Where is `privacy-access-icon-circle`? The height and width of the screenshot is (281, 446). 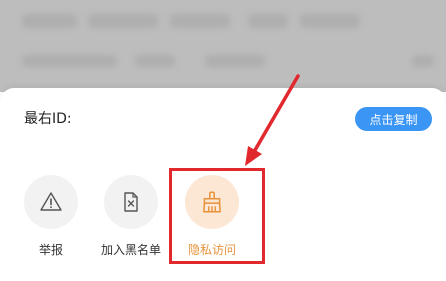
privacy-access-icon-circle is located at coordinates (212, 202).